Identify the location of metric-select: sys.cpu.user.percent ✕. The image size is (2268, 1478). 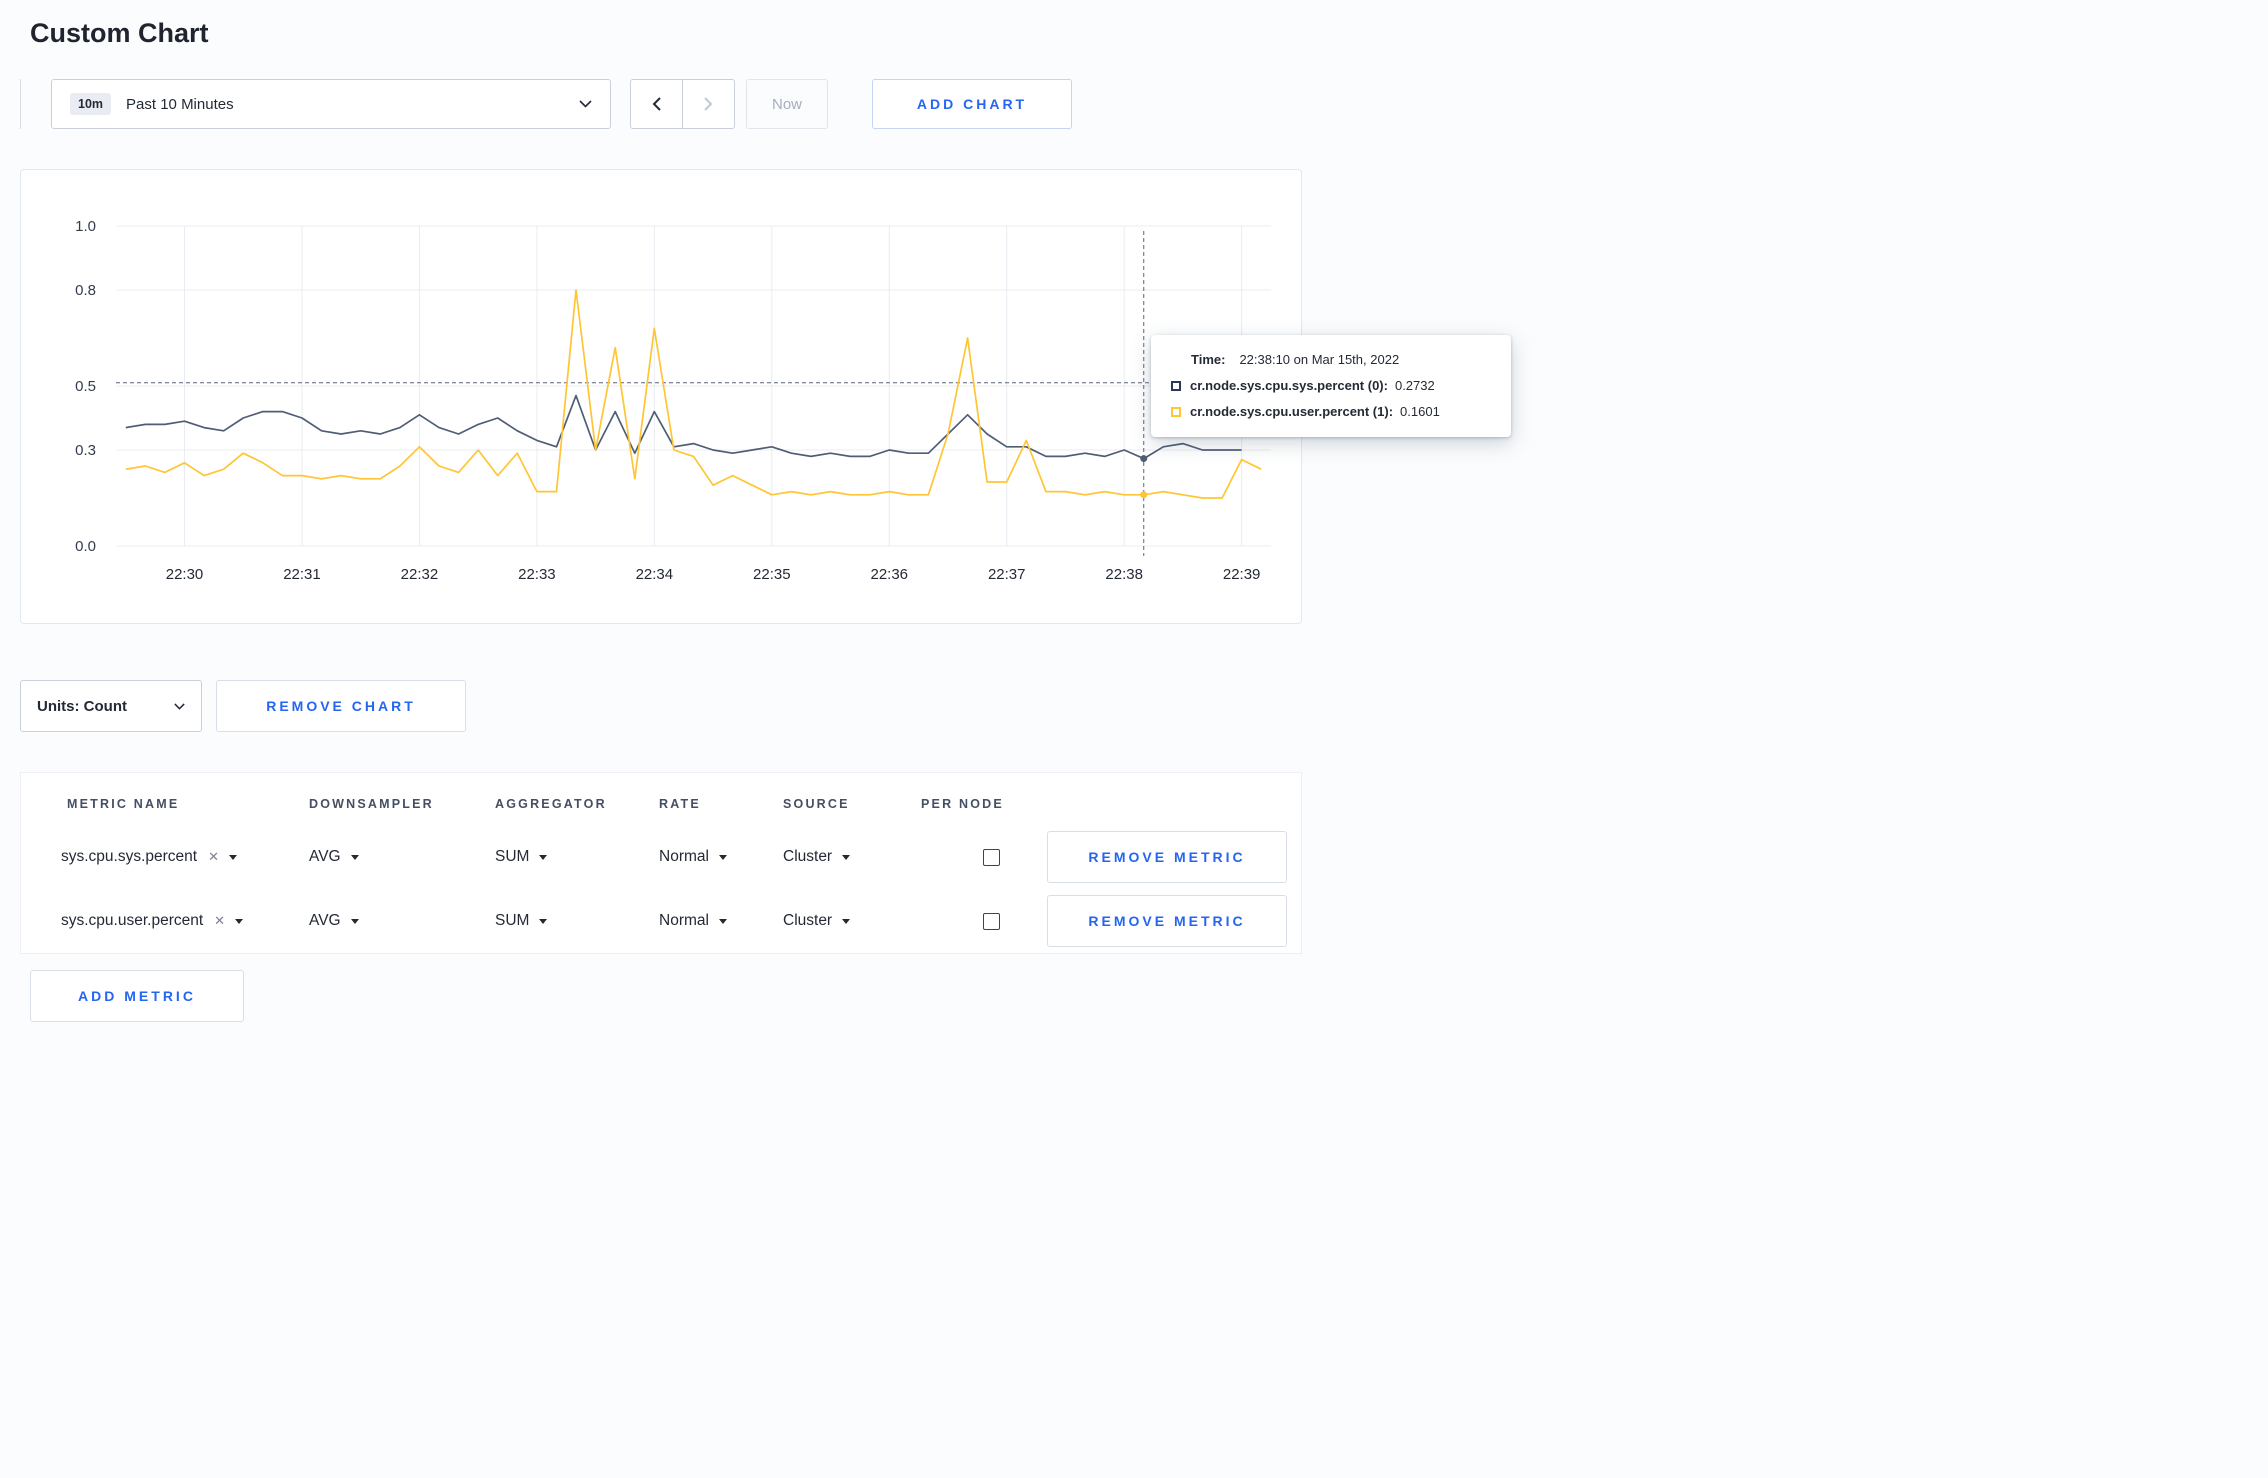
(170, 921).